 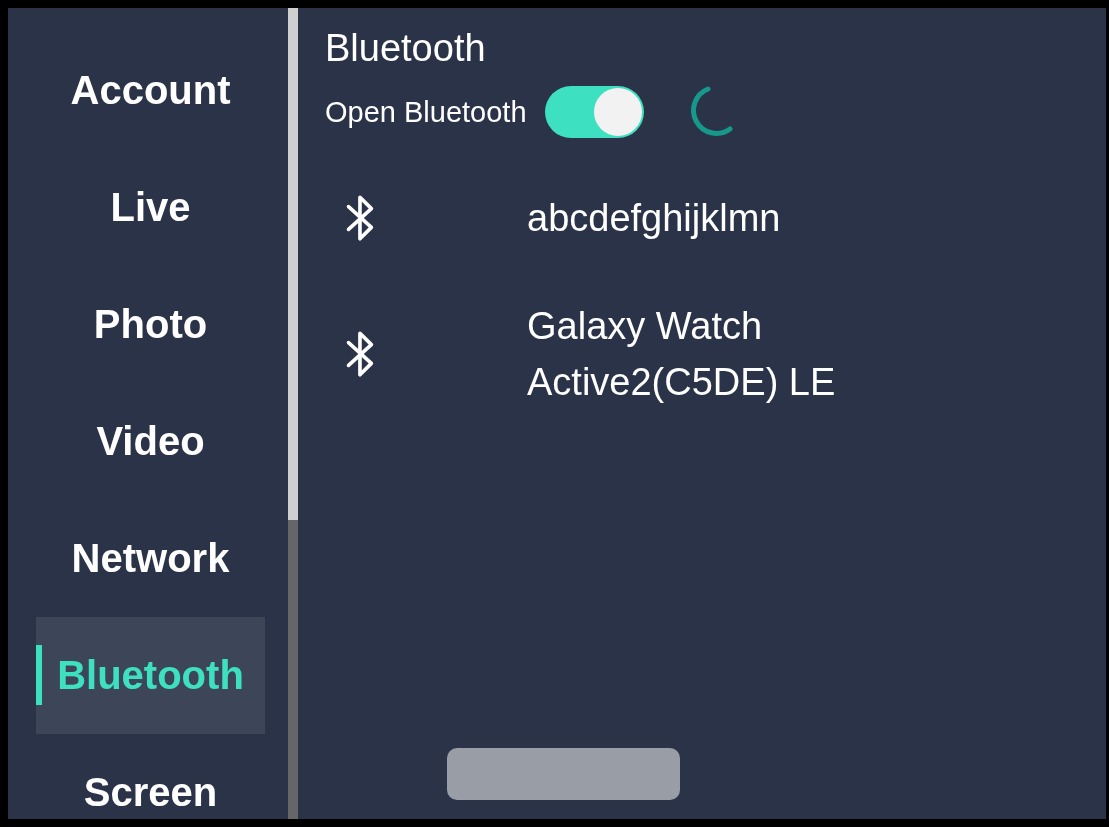 What do you see at coordinates (594, 112) in the screenshot?
I see `toggle-switch` at bounding box center [594, 112].